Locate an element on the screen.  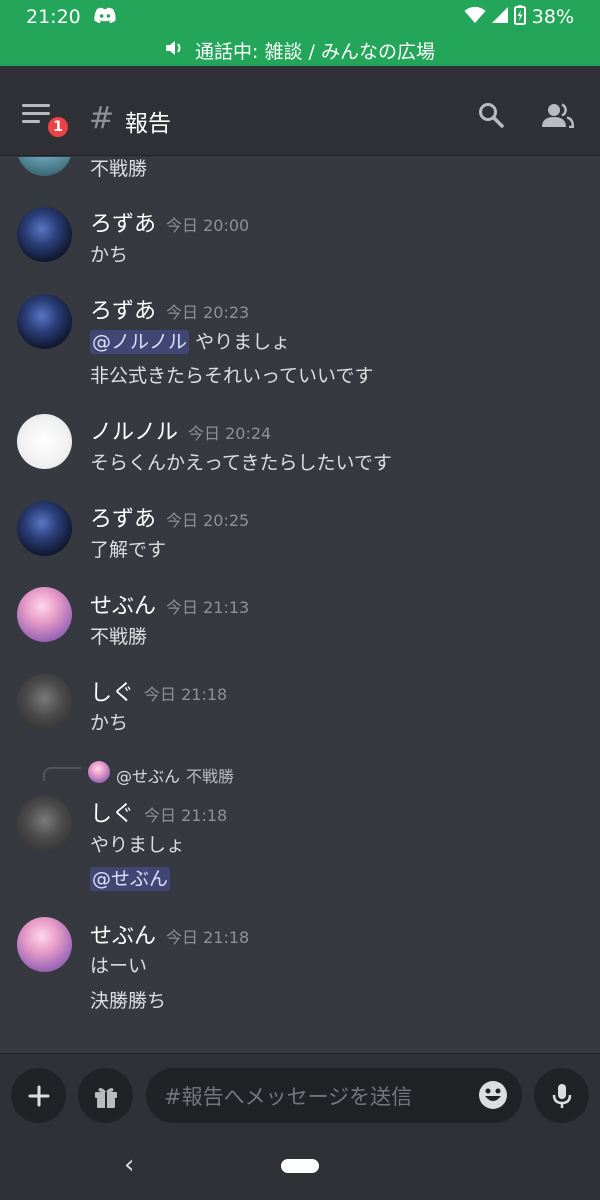
search-icon is located at coordinates (491, 117).